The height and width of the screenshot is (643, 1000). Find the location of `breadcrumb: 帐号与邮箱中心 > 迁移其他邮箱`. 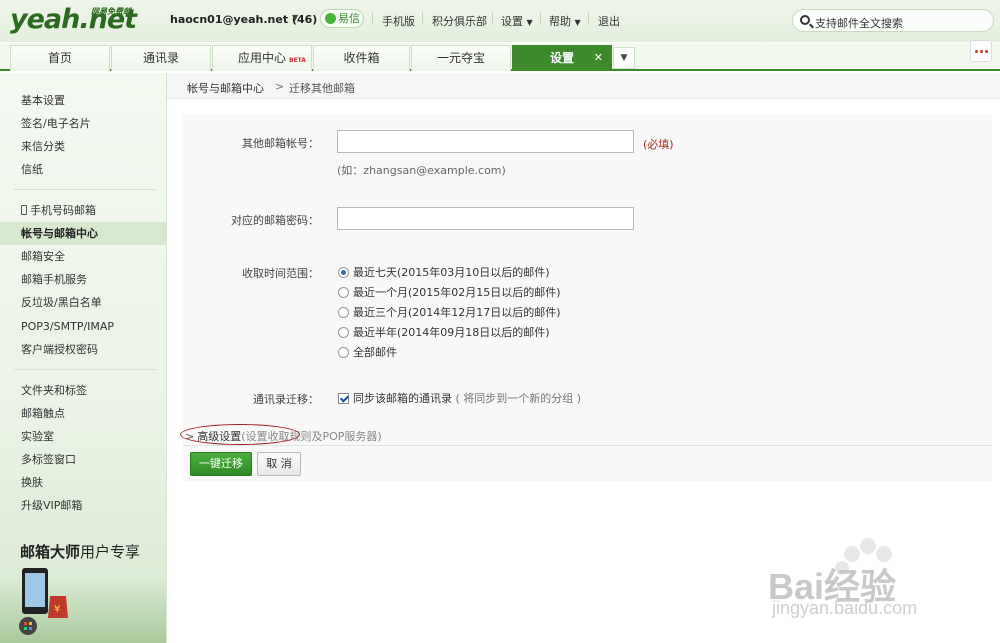

breadcrumb: 帐号与邮箱中心 > 迁移其他邮箱 is located at coordinates (583, 86).